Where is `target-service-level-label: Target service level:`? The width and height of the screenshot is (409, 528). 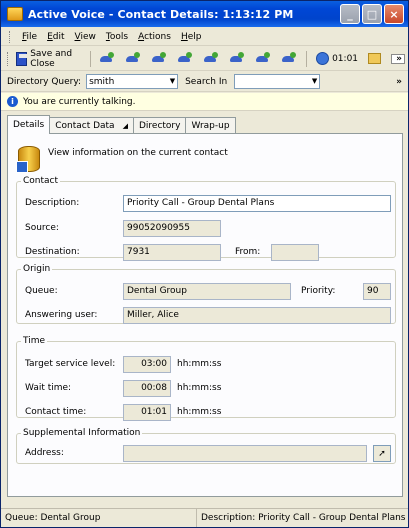
target-service-level-label: Target service level: is located at coordinates (70, 364).